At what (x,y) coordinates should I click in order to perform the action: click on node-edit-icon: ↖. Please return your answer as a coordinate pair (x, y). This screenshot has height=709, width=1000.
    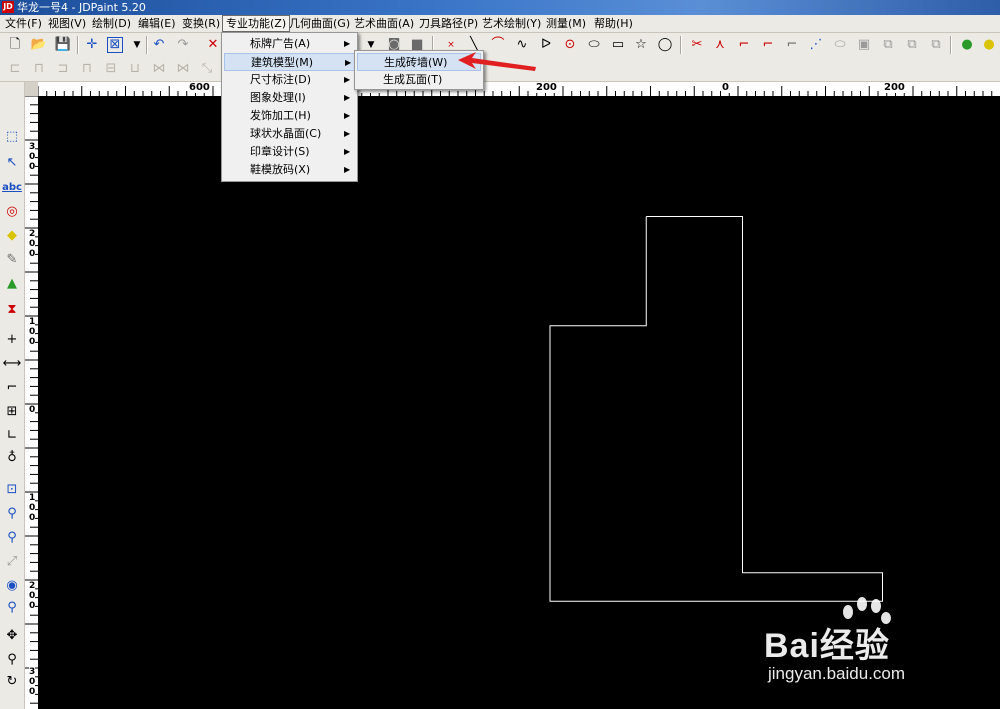
    Looking at the image, I should click on (12, 163).